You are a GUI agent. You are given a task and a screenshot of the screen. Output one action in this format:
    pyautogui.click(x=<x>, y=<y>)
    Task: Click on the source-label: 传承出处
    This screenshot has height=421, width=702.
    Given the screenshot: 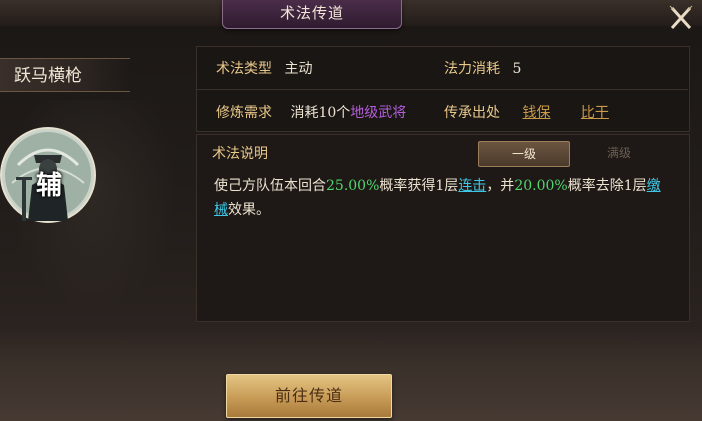 What is the action you would take?
    pyautogui.click(x=472, y=113)
    